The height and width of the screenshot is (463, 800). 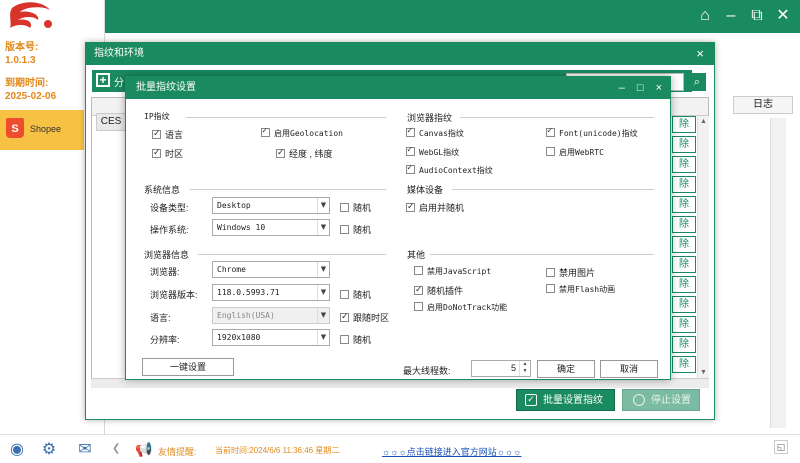 I want to click on stop-setting-button: 停止设置, so click(x=661, y=400).